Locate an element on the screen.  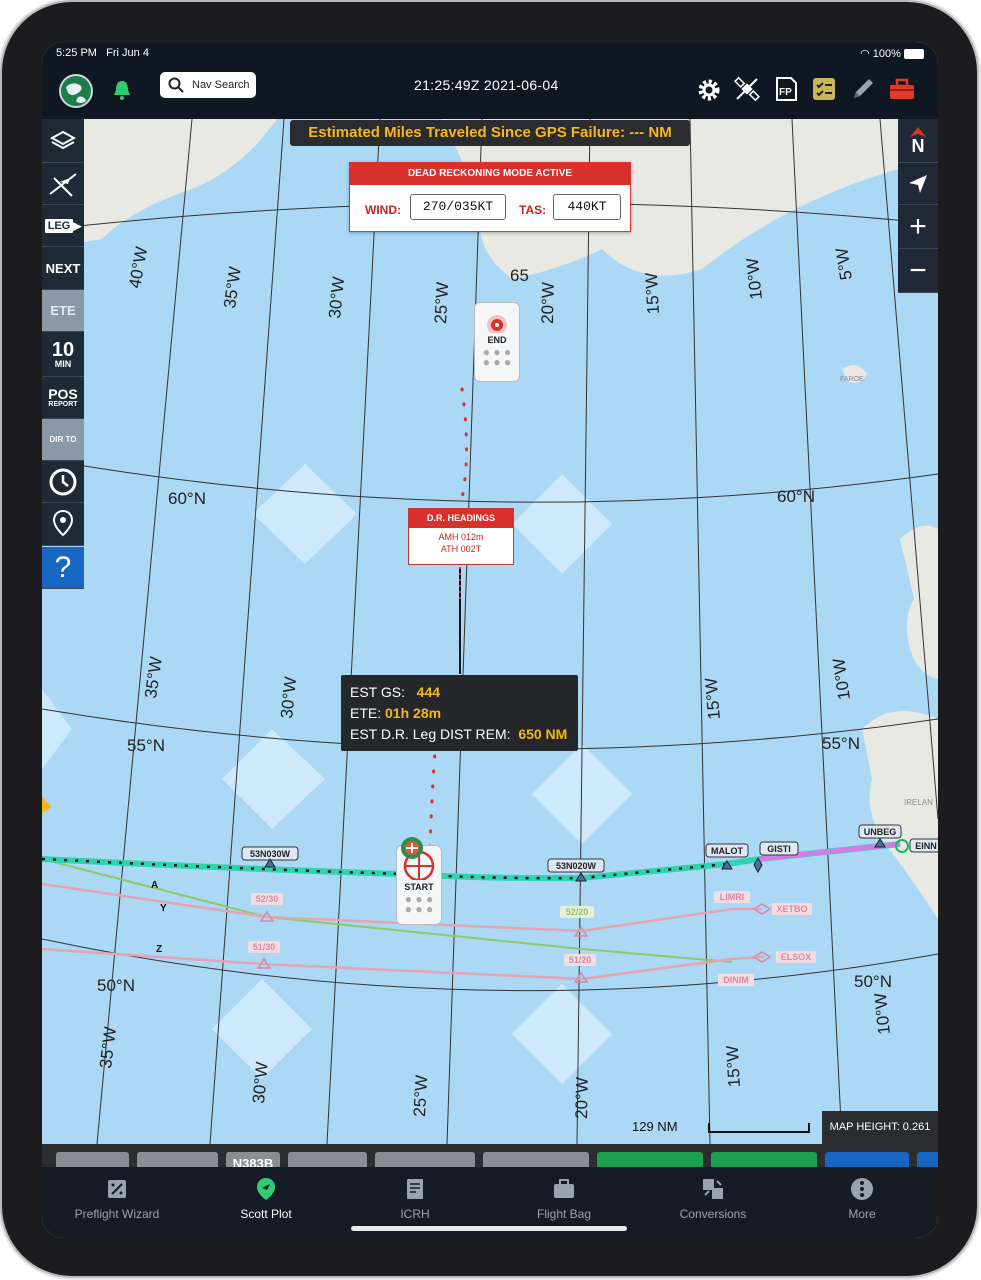
aircraft-button is located at coordinates (63, 184).